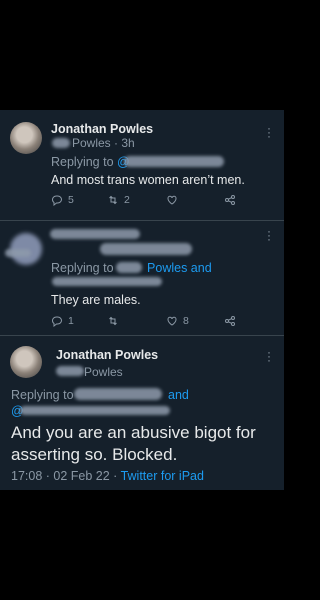  What do you see at coordinates (103, 372) in the screenshot?
I see `author-handle: Powles` at bounding box center [103, 372].